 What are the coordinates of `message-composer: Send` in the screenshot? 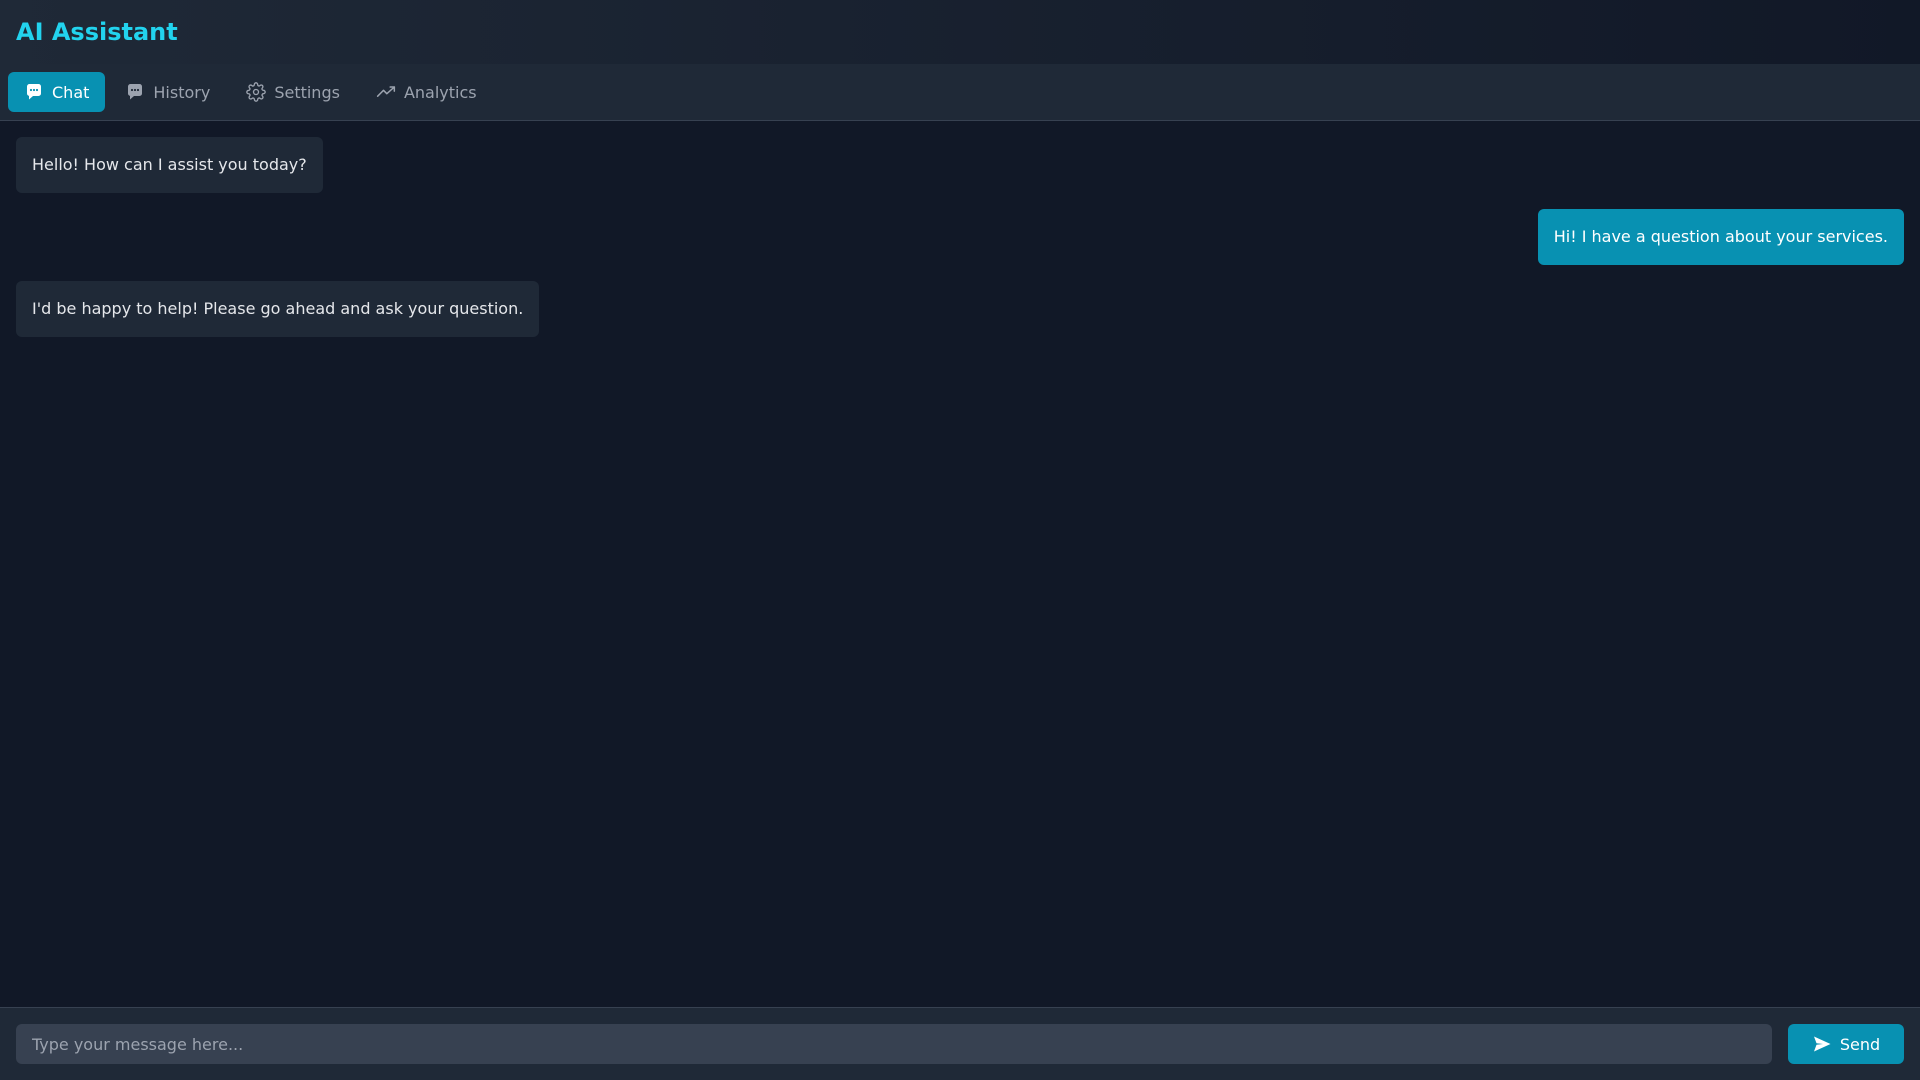 It's located at (960, 1043).